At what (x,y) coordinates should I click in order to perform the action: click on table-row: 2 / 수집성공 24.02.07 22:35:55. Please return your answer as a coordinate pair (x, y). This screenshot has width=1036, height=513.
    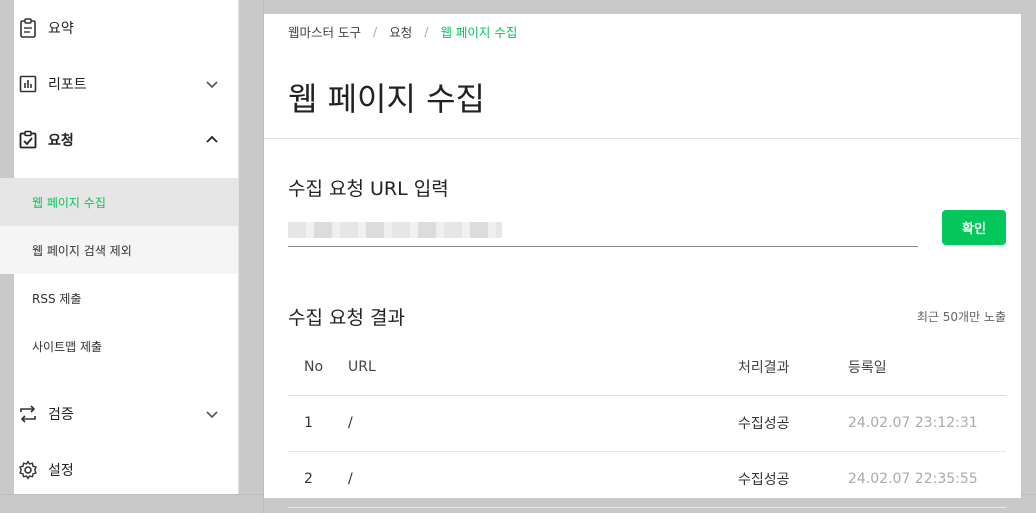
    Looking at the image, I should click on (647, 479).